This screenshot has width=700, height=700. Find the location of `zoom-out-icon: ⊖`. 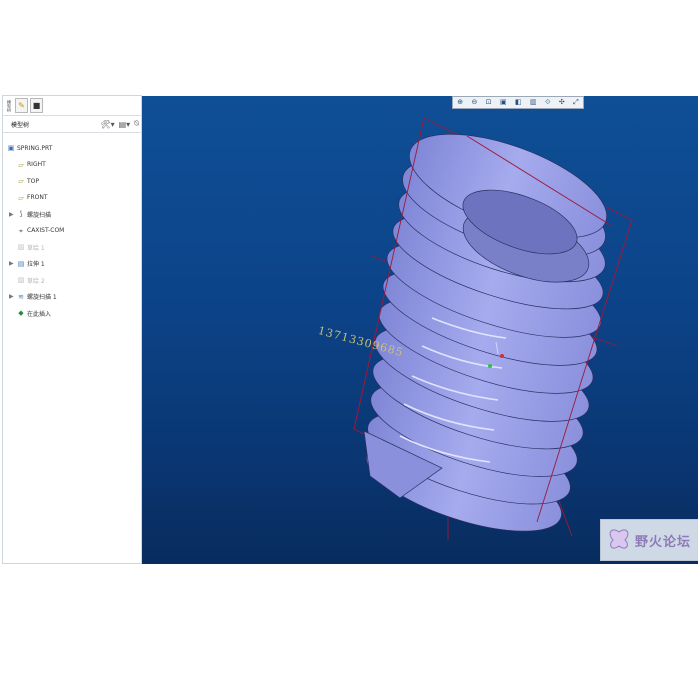

zoom-out-icon: ⊖ is located at coordinates (474, 102).